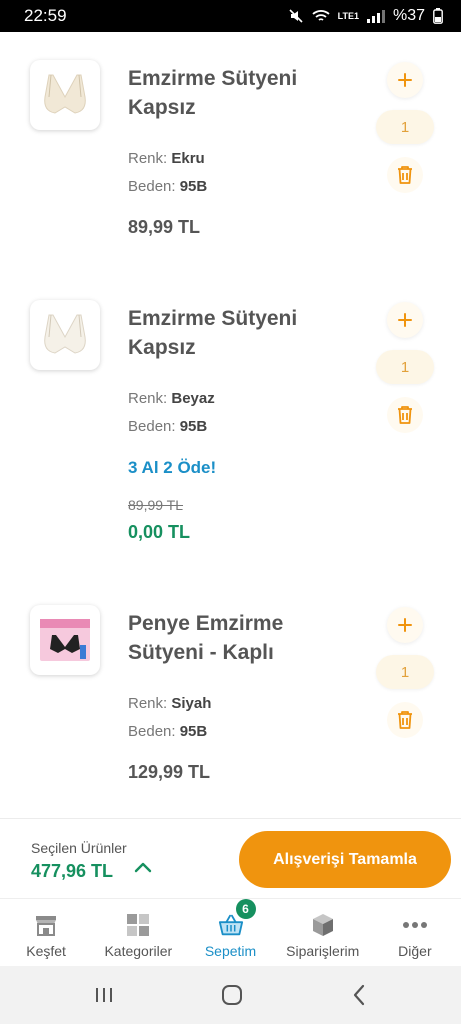  What do you see at coordinates (156, 505) in the screenshot?
I see `old-price: 89,99 TL` at bounding box center [156, 505].